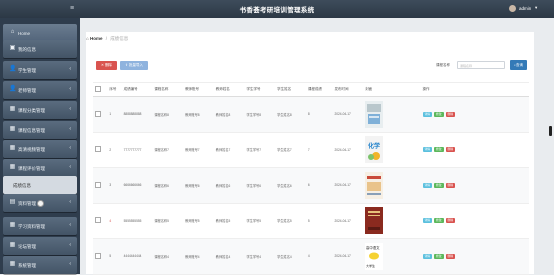 Image resolution: width=554 pixels, height=275 pixels. I want to click on col-header: 教师账号, so click(198, 89).